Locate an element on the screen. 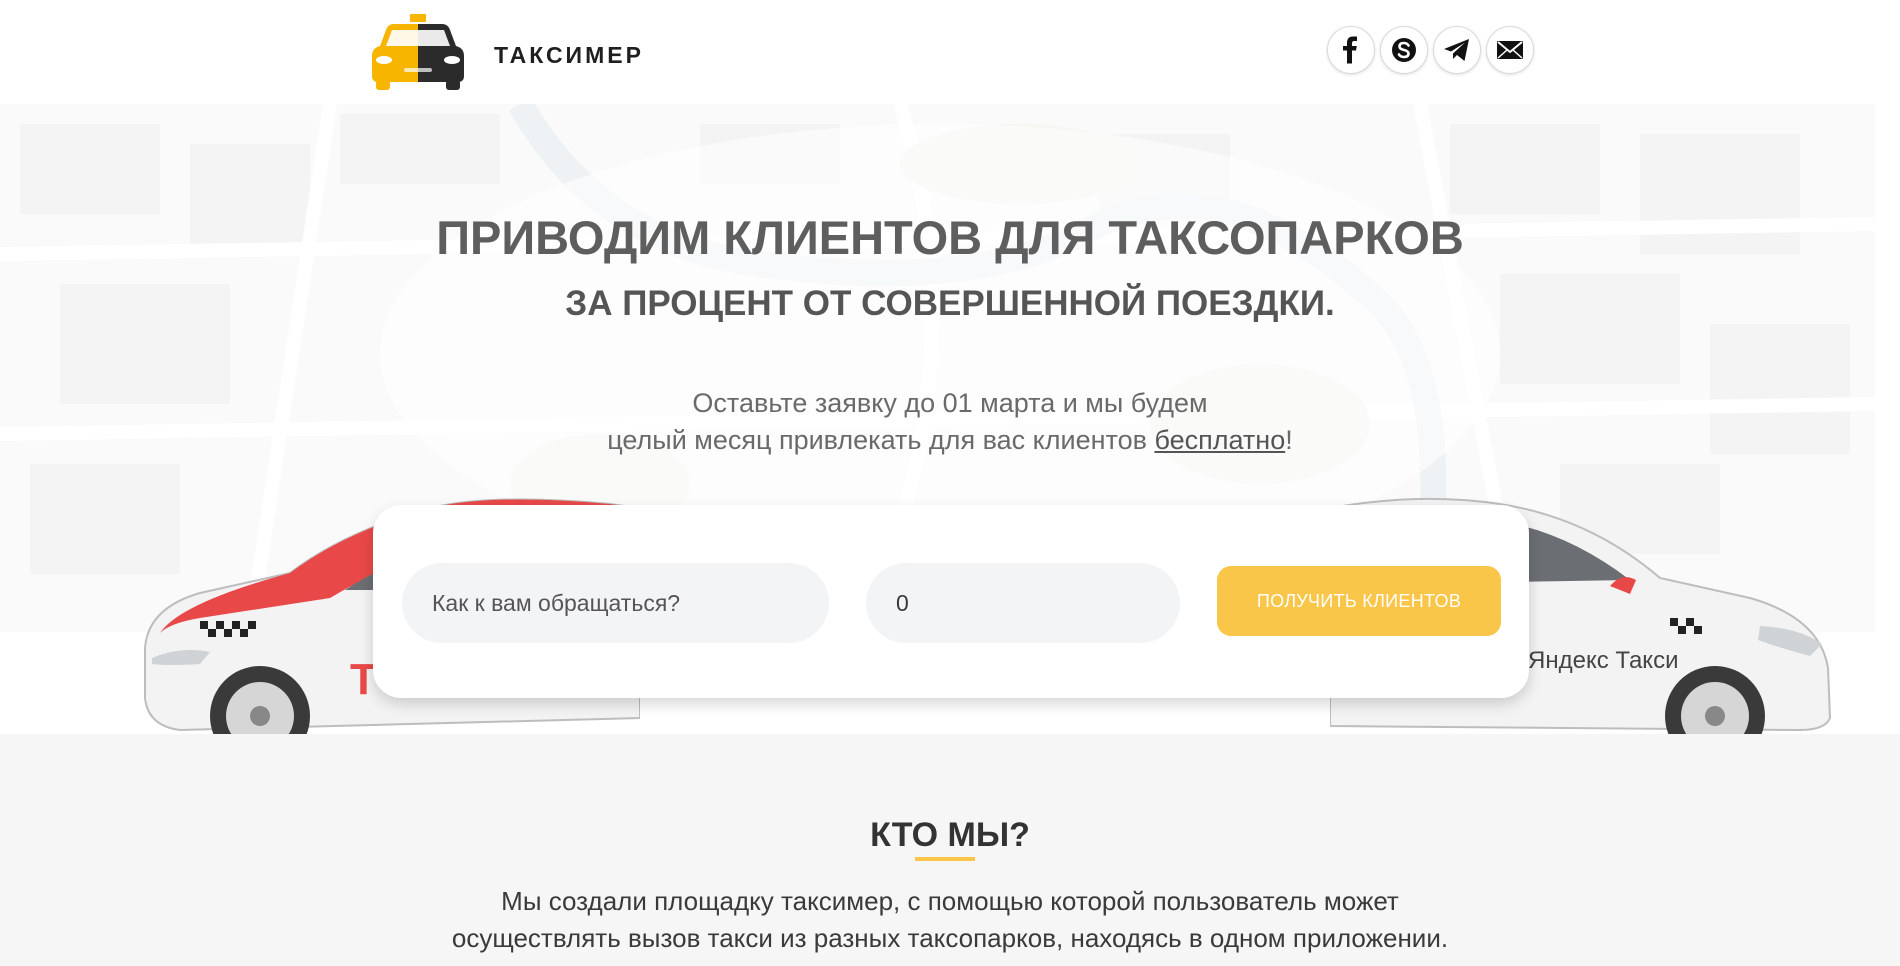 This screenshot has height=966, width=1900. phone-input is located at coordinates (1023, 603).